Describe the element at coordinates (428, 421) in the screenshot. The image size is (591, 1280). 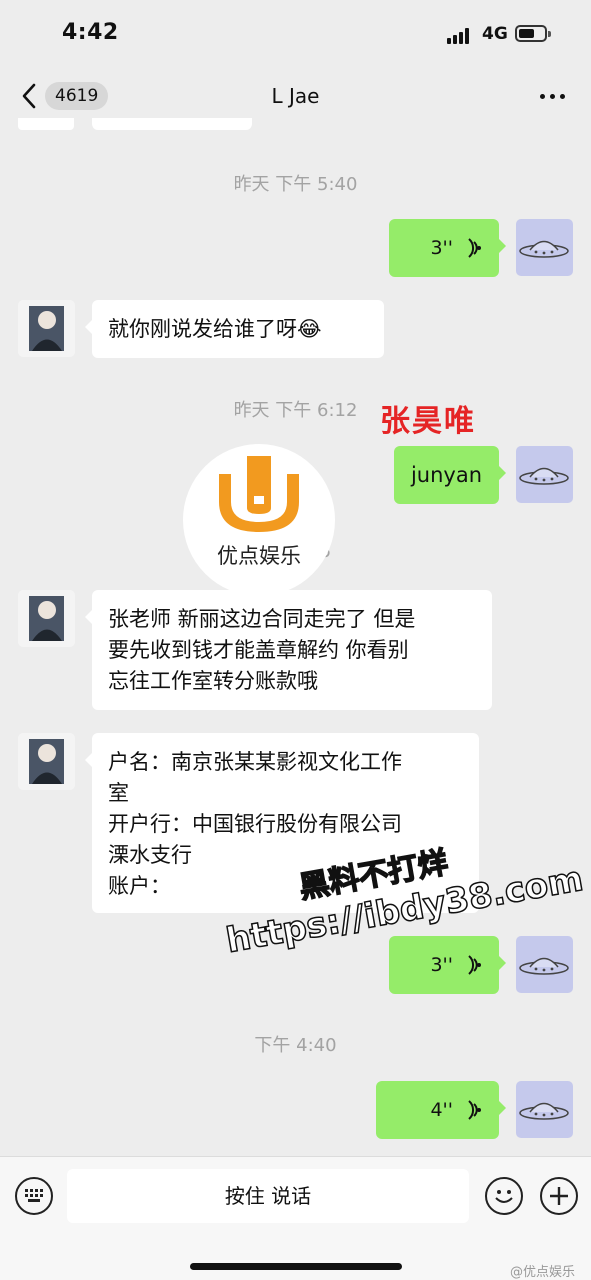
I see `overlay-name-label: 张昊唯` at that location.